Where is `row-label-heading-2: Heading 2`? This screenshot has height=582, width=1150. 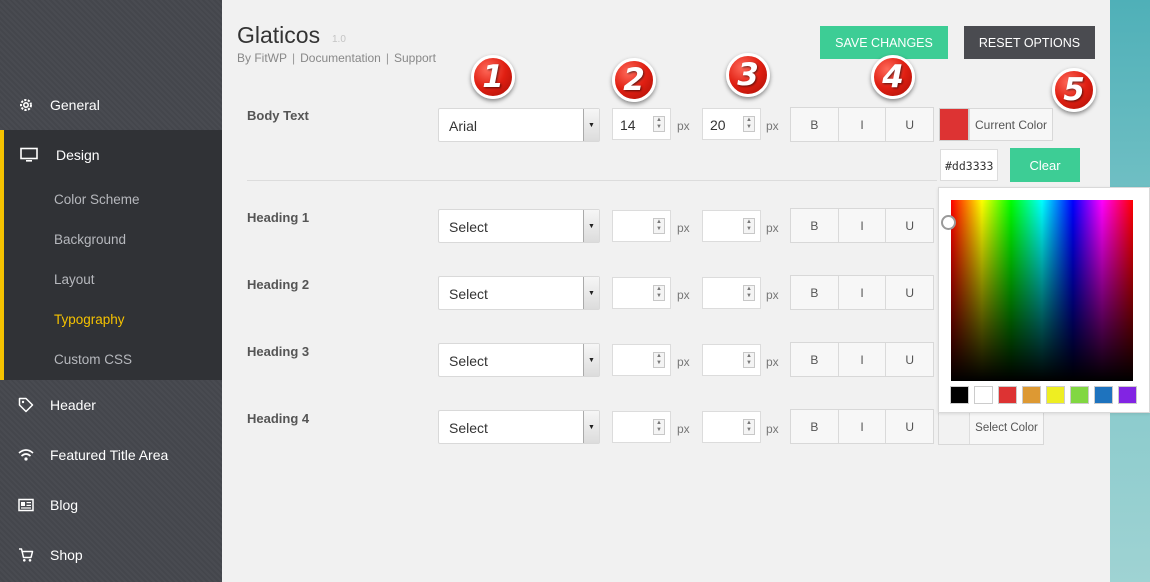
row-label-heading-2: Heading 2 is located at coordinates (278, 284).